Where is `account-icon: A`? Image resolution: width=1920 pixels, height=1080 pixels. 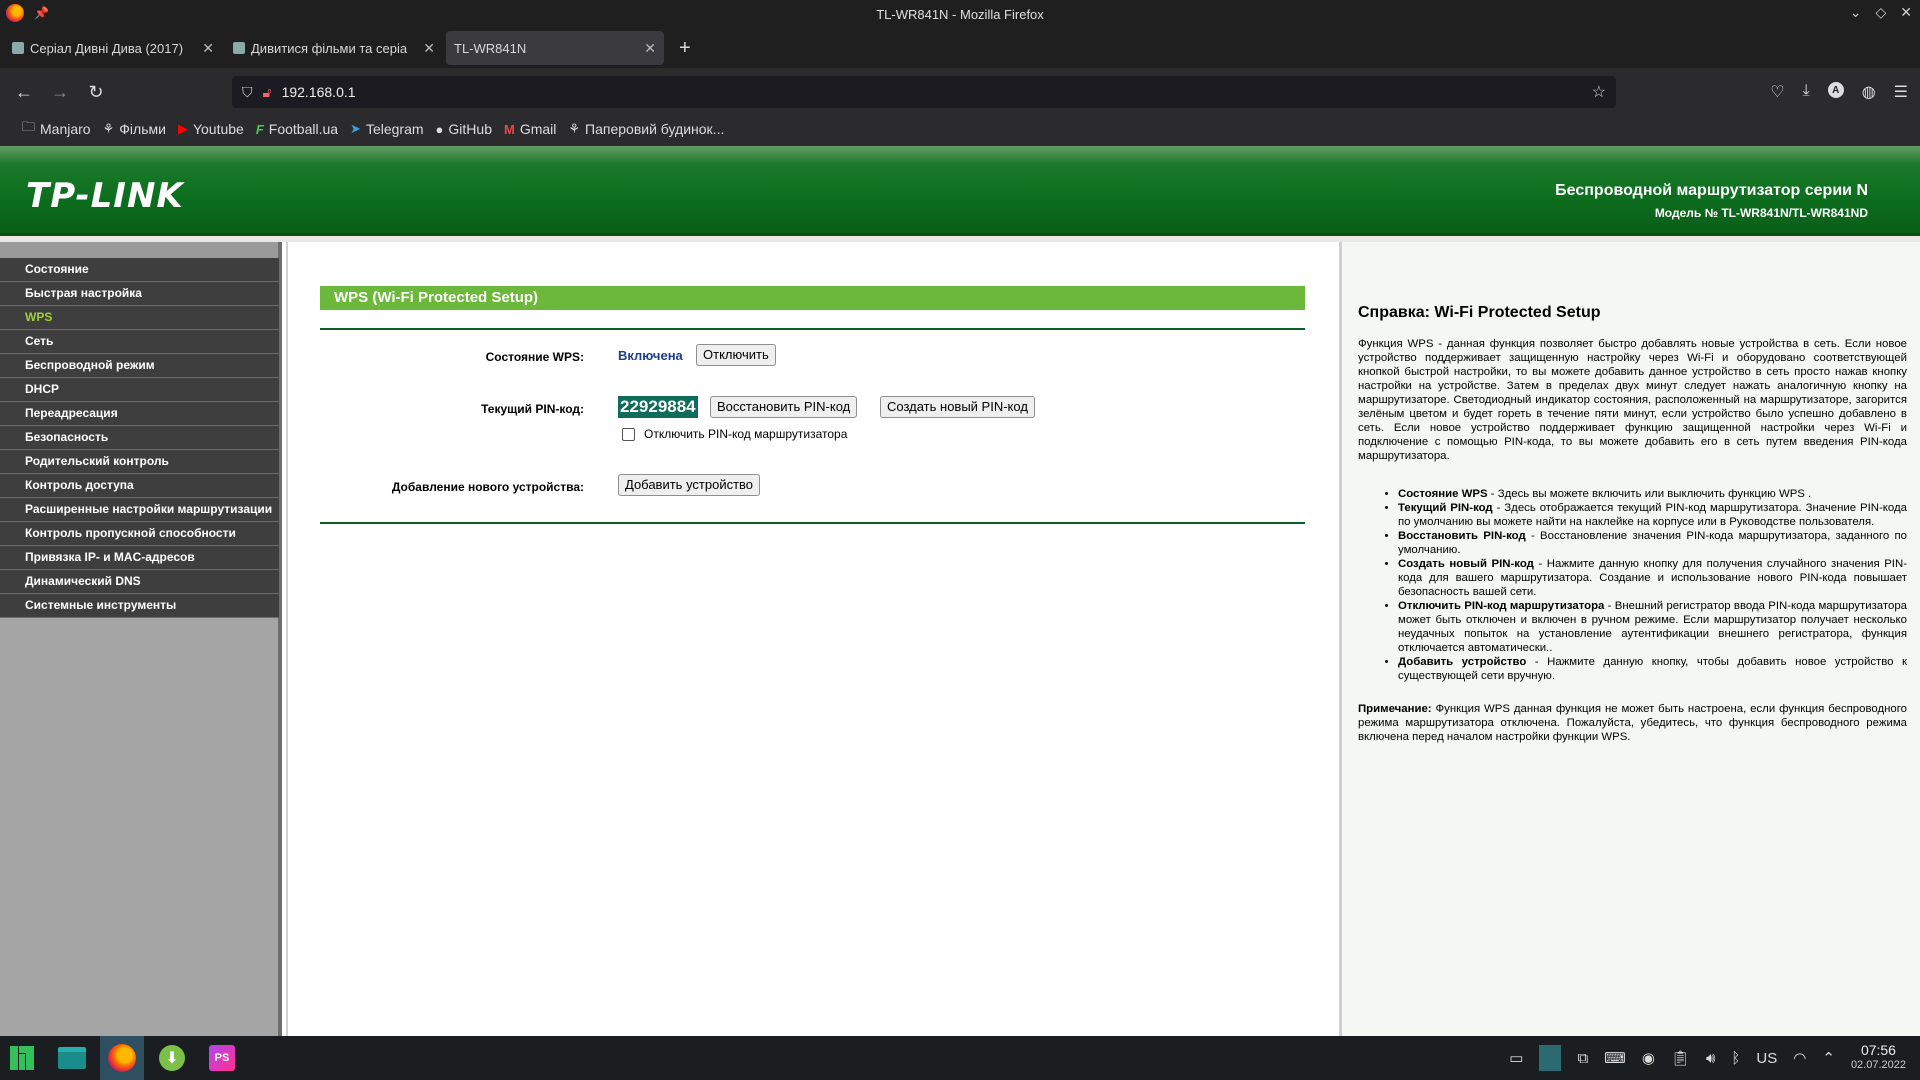
account-icon: A is located at coordinates (1835, 90).